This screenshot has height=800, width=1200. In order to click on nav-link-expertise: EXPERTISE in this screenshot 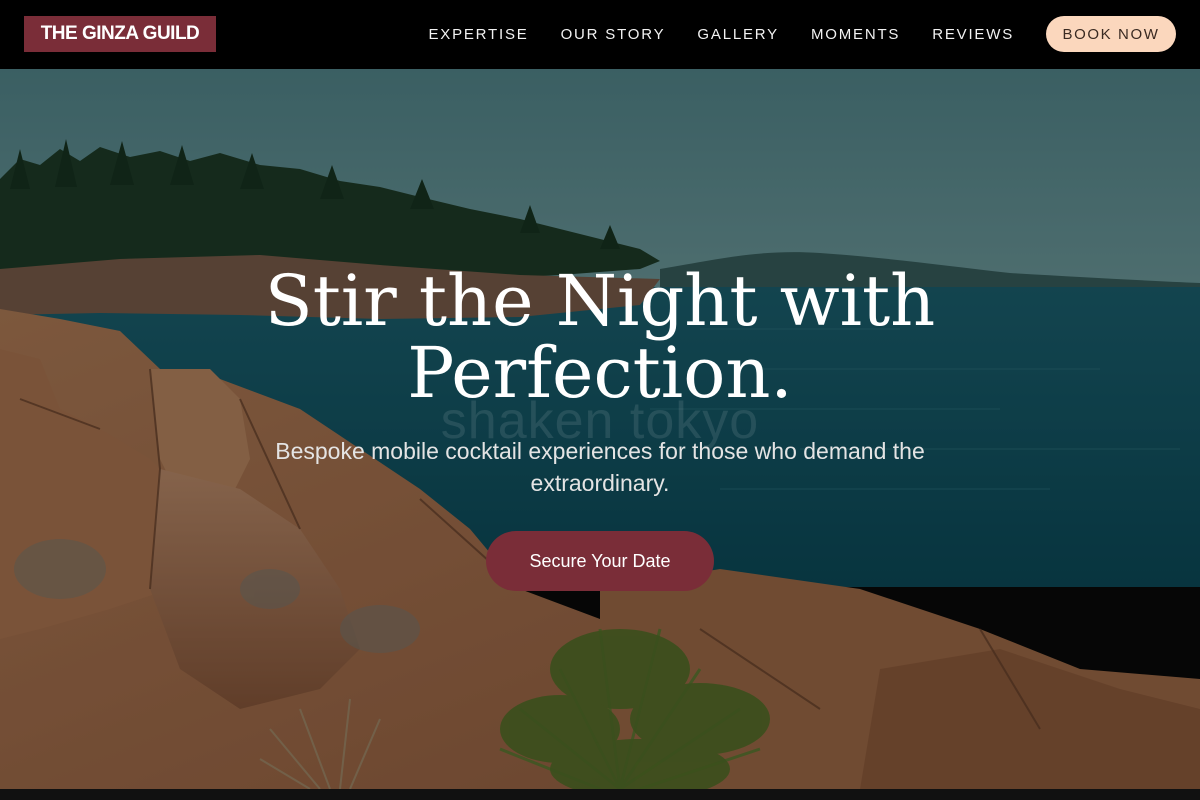, I will do `click(478, 34)`.